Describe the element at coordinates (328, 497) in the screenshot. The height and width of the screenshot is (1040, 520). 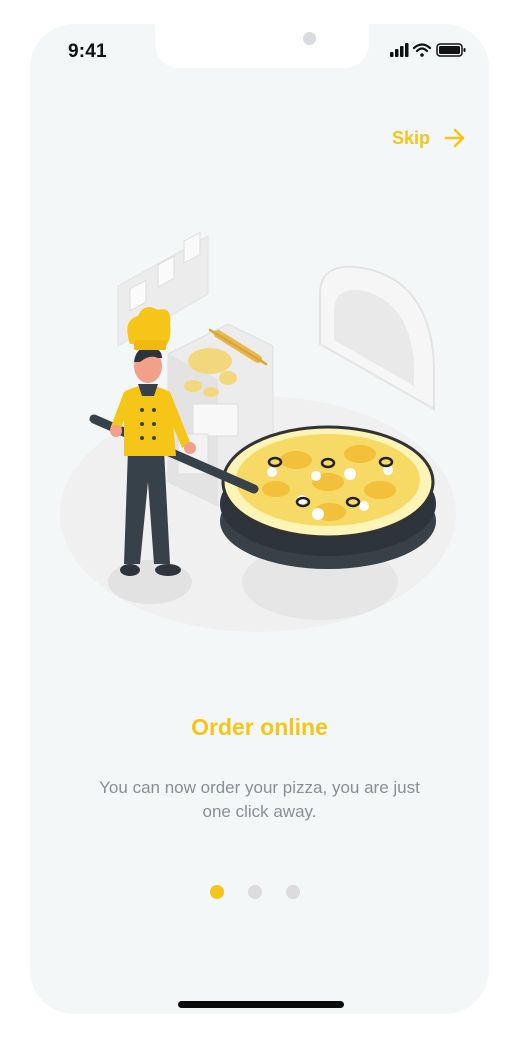
I see `pizza` at that location.